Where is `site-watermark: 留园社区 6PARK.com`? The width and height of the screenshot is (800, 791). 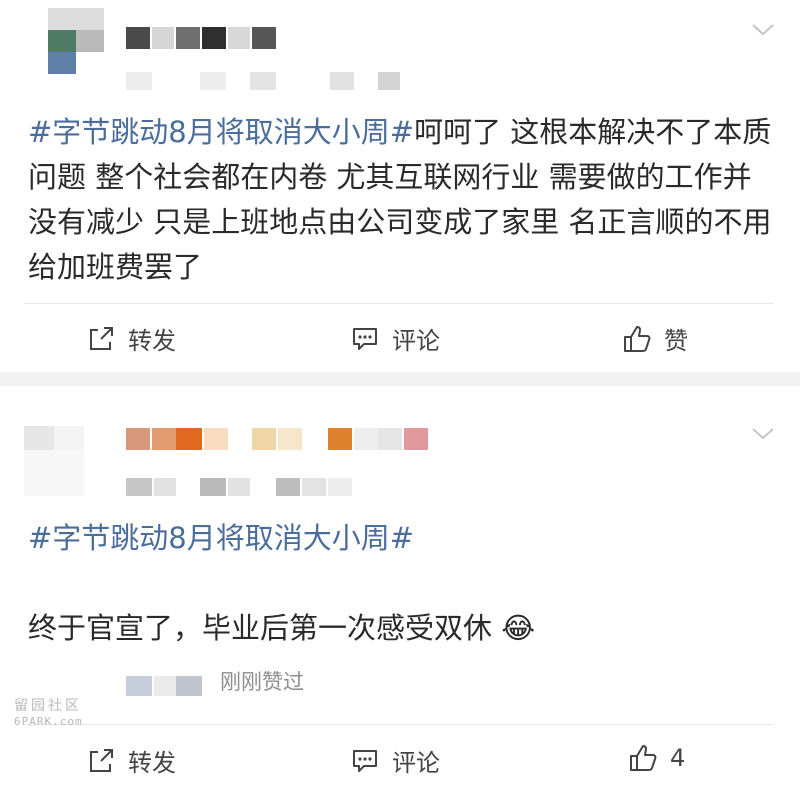
site-watermark: 留园社区 6PARK.com is located at coordinates (59, 714).